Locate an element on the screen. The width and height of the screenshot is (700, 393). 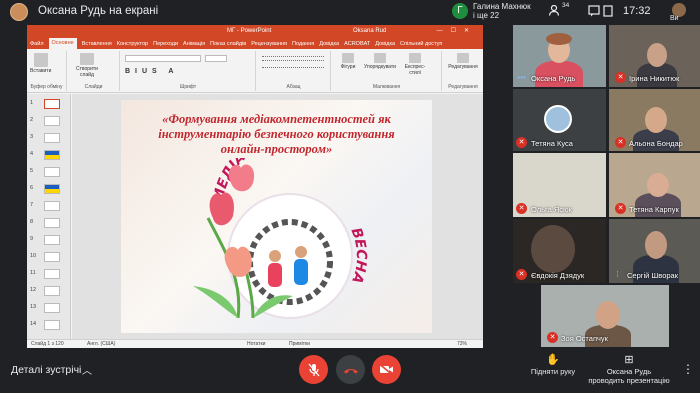
participant-tile: ✕ Тетяна Карпук is located at coordinates (654, 185).